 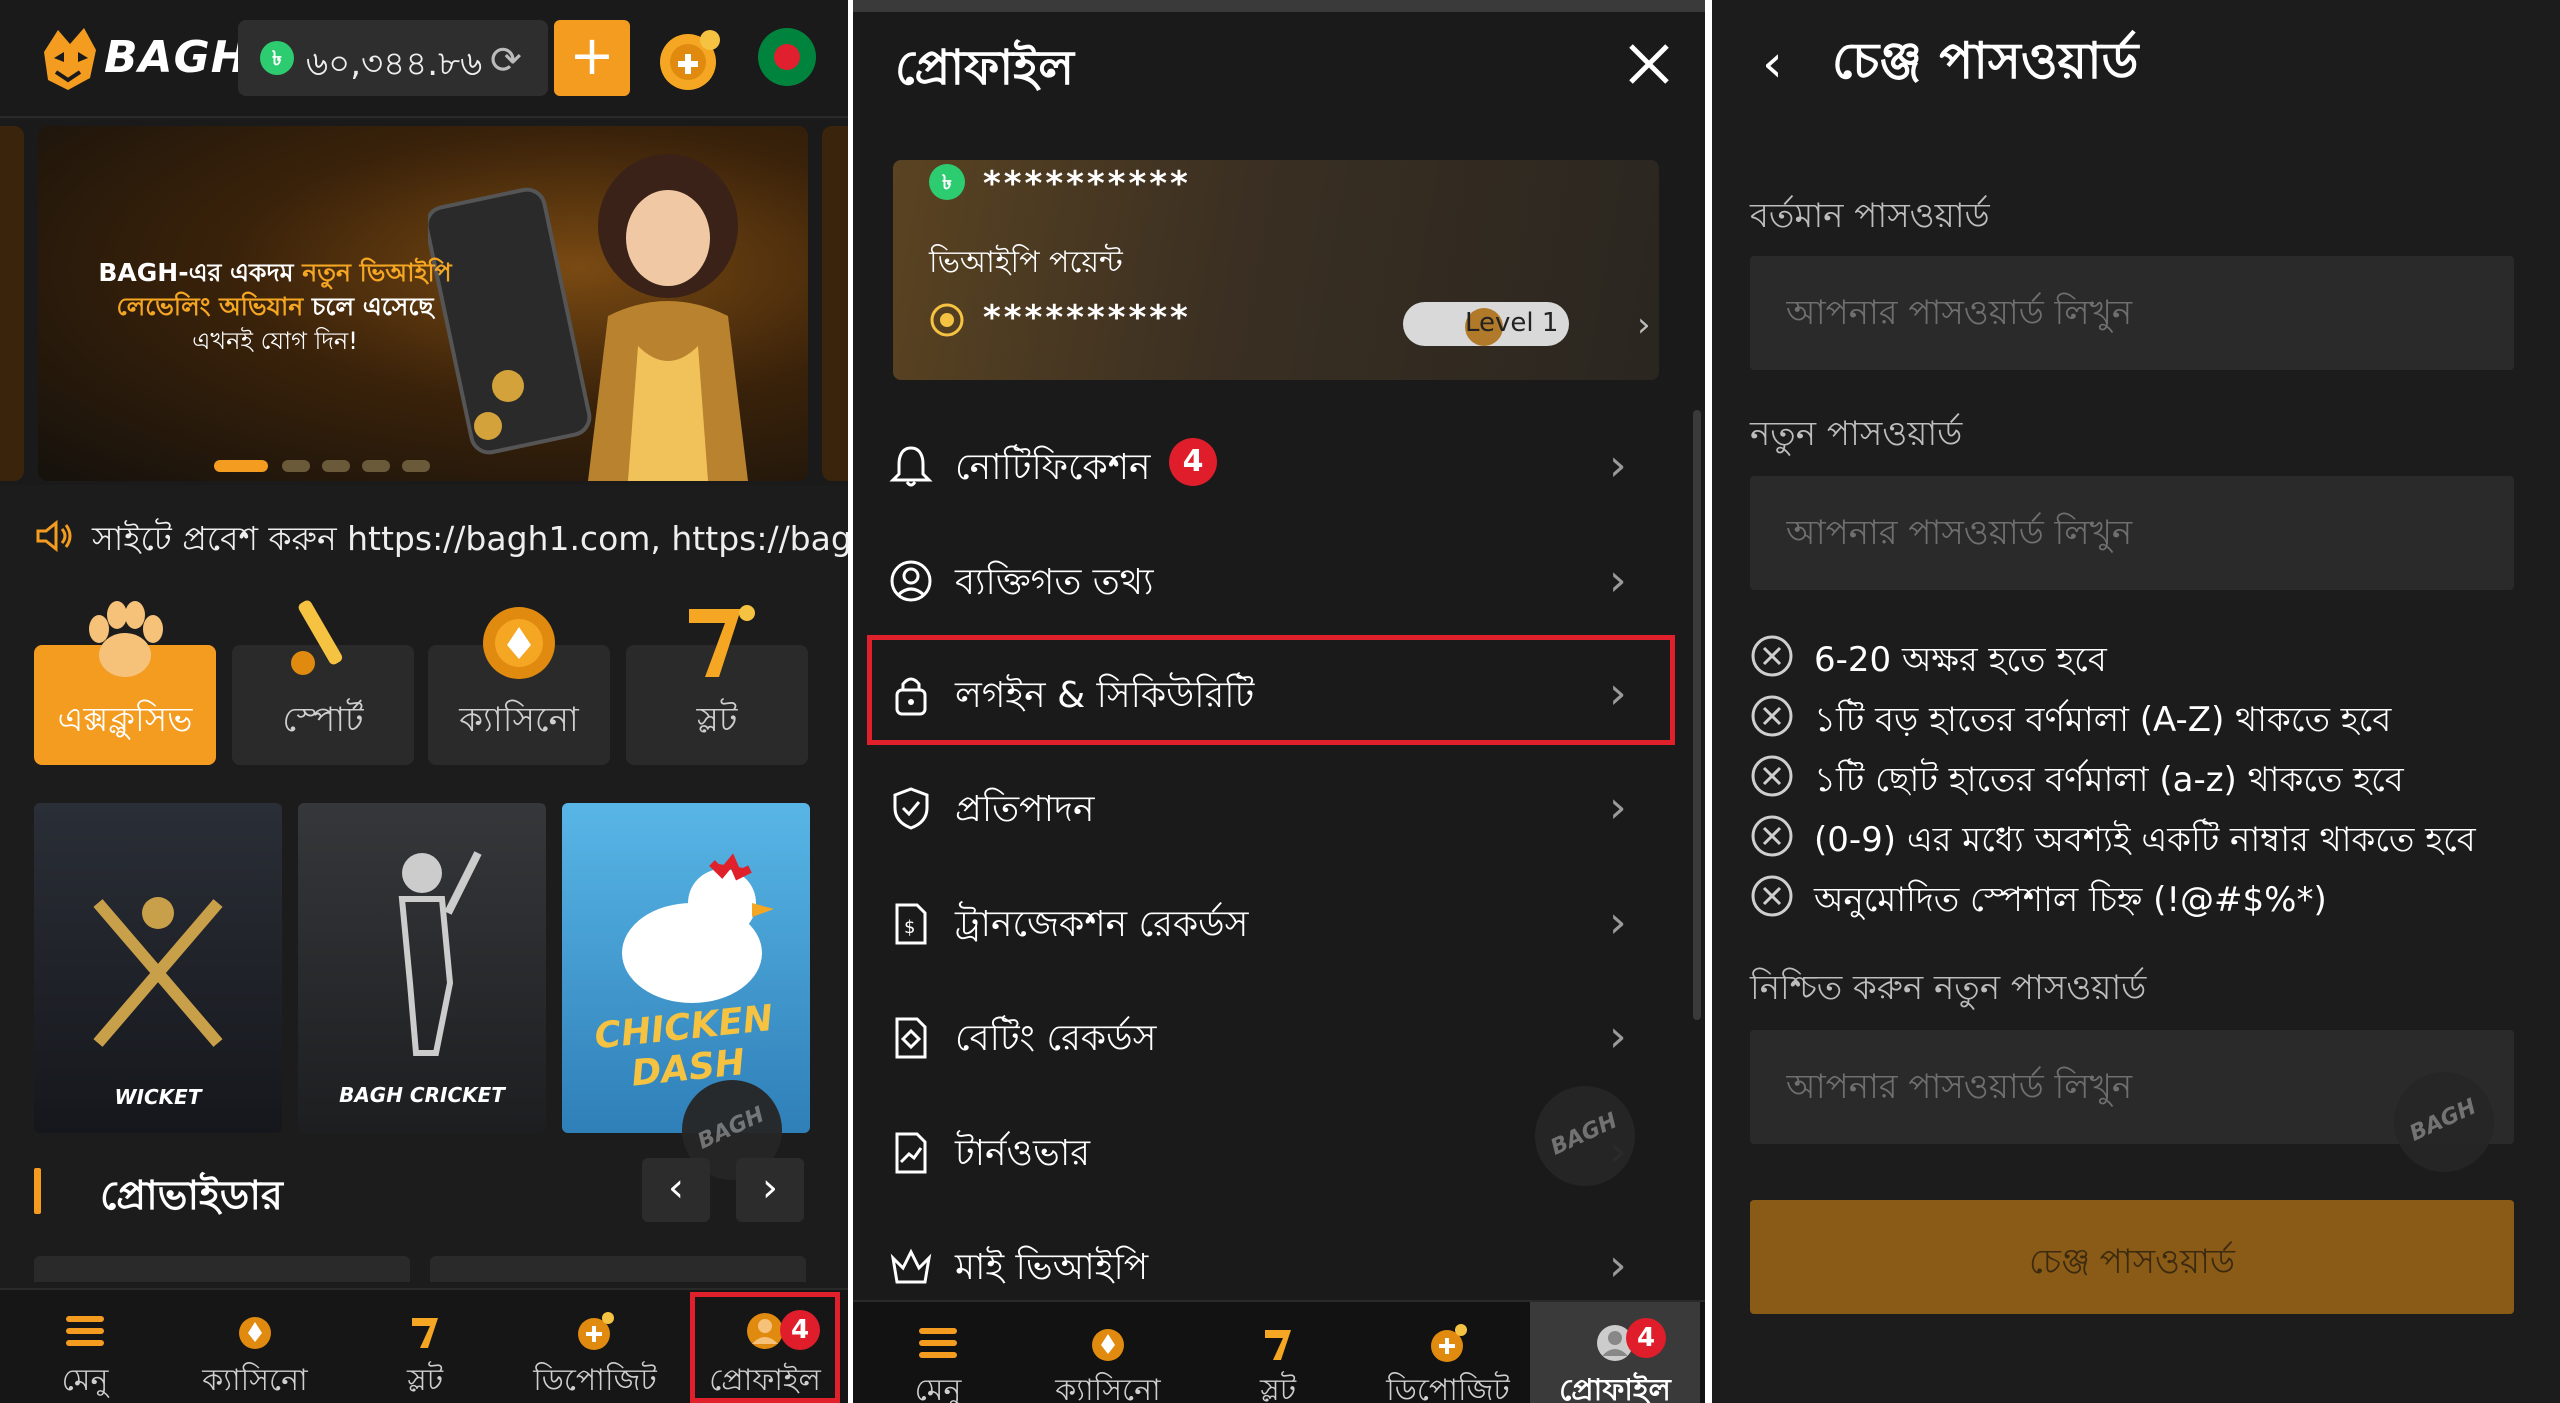 I want to click on game-tile-chicken-dash: CHICKEN DASH, so click(x=686, y=968).